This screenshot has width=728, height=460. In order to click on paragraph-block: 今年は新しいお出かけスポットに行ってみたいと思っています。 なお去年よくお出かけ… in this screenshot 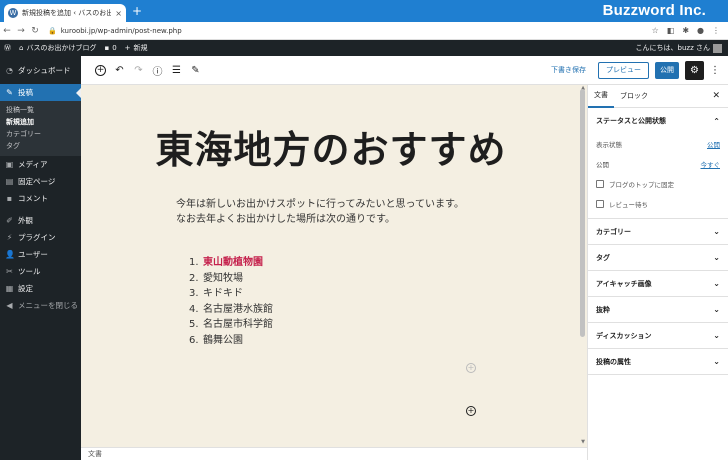, I will do `click(320, 212)`.